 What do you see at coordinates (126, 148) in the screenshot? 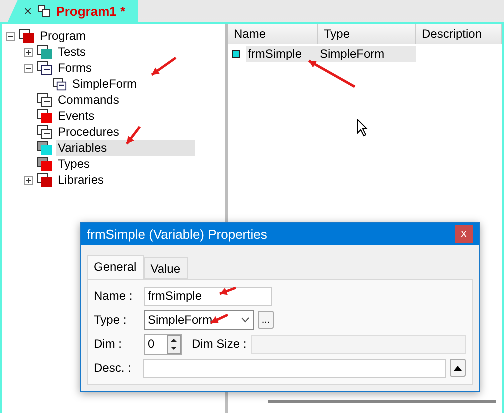
I see `tree-item: Variables` at bounding box center [126, 148].